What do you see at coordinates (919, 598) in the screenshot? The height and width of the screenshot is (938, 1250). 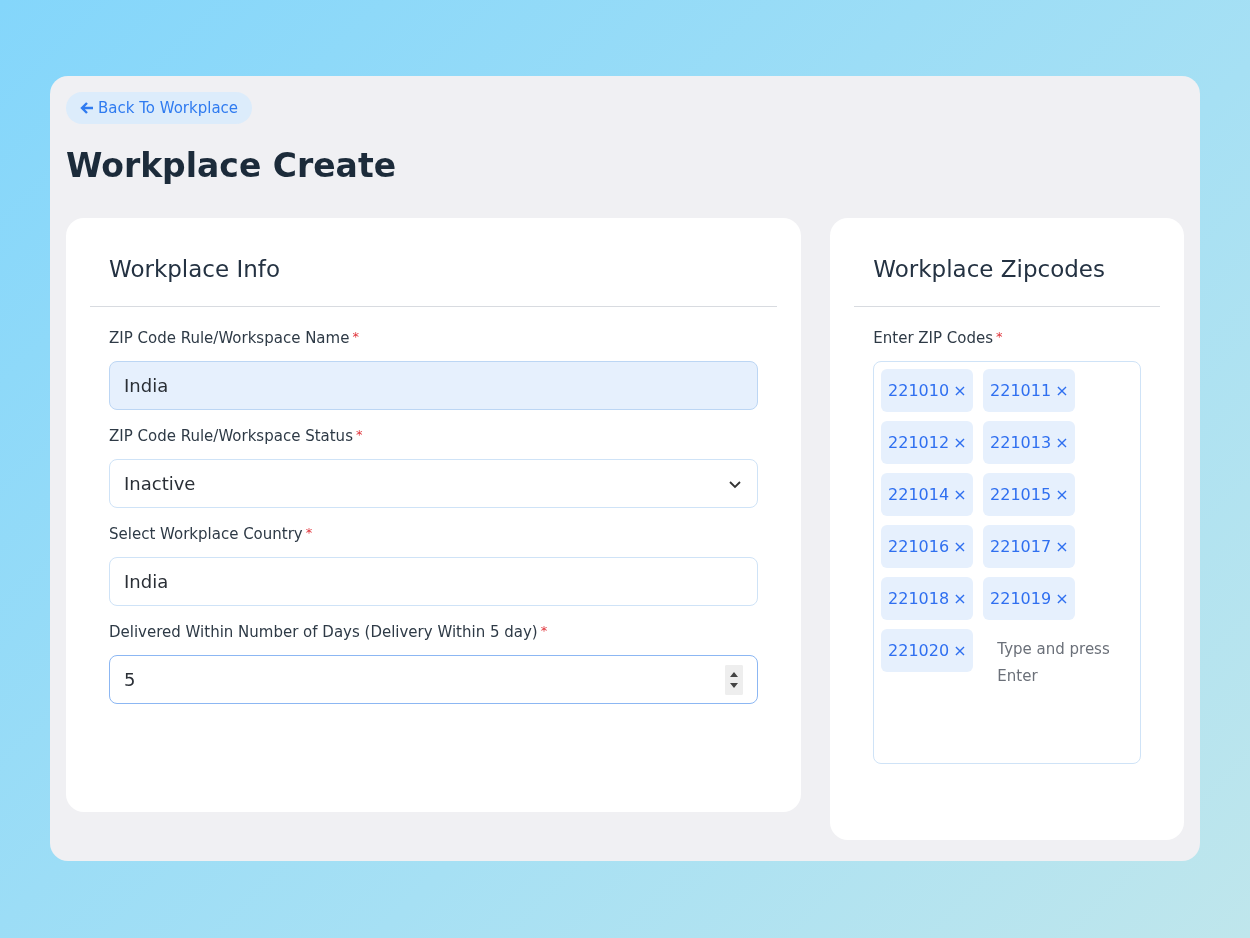 I see `zip-code: 221018` at bounding box center [919, 598].